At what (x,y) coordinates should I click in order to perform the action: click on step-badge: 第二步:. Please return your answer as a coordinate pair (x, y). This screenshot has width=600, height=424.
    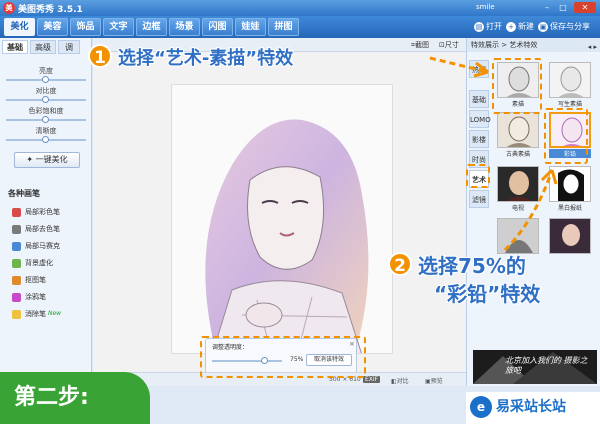
    Looking at the image, I should click on (75, 398).